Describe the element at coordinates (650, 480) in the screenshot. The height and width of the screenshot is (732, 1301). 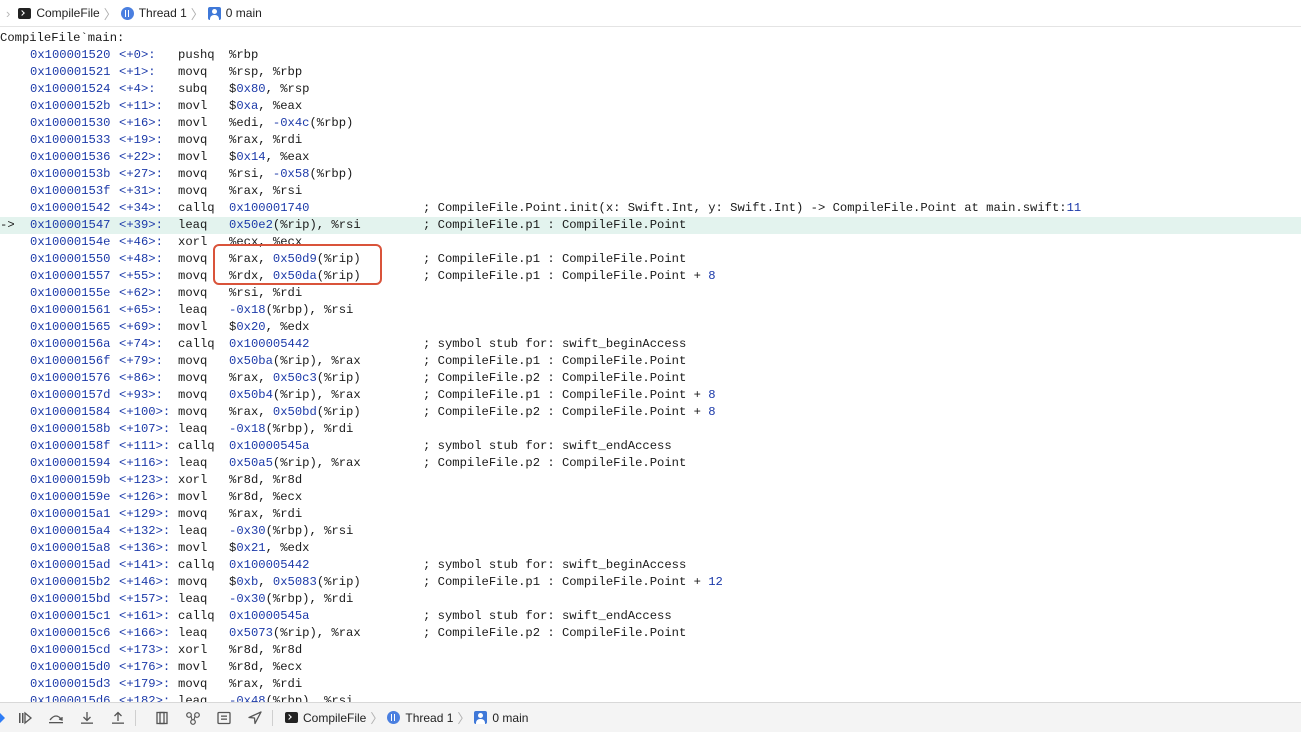
I see `instruction-row: 0x10000159b <+123>: xorl %r8d, %r8d` at that location.